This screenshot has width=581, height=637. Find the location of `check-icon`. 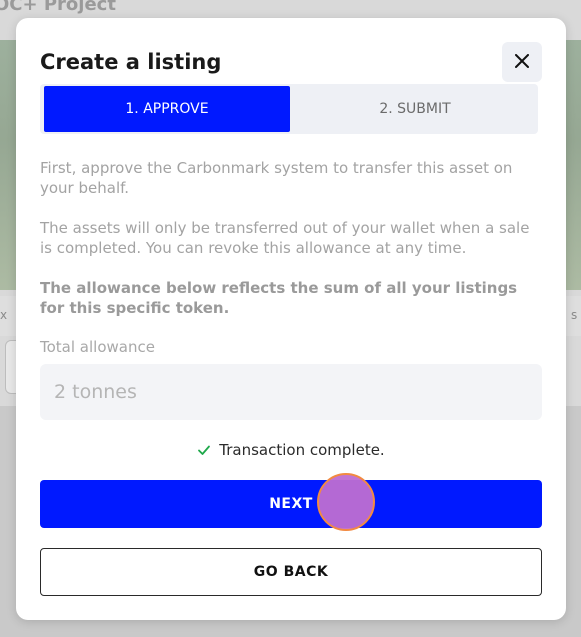

check-icon is located at coordinates (204, 450).